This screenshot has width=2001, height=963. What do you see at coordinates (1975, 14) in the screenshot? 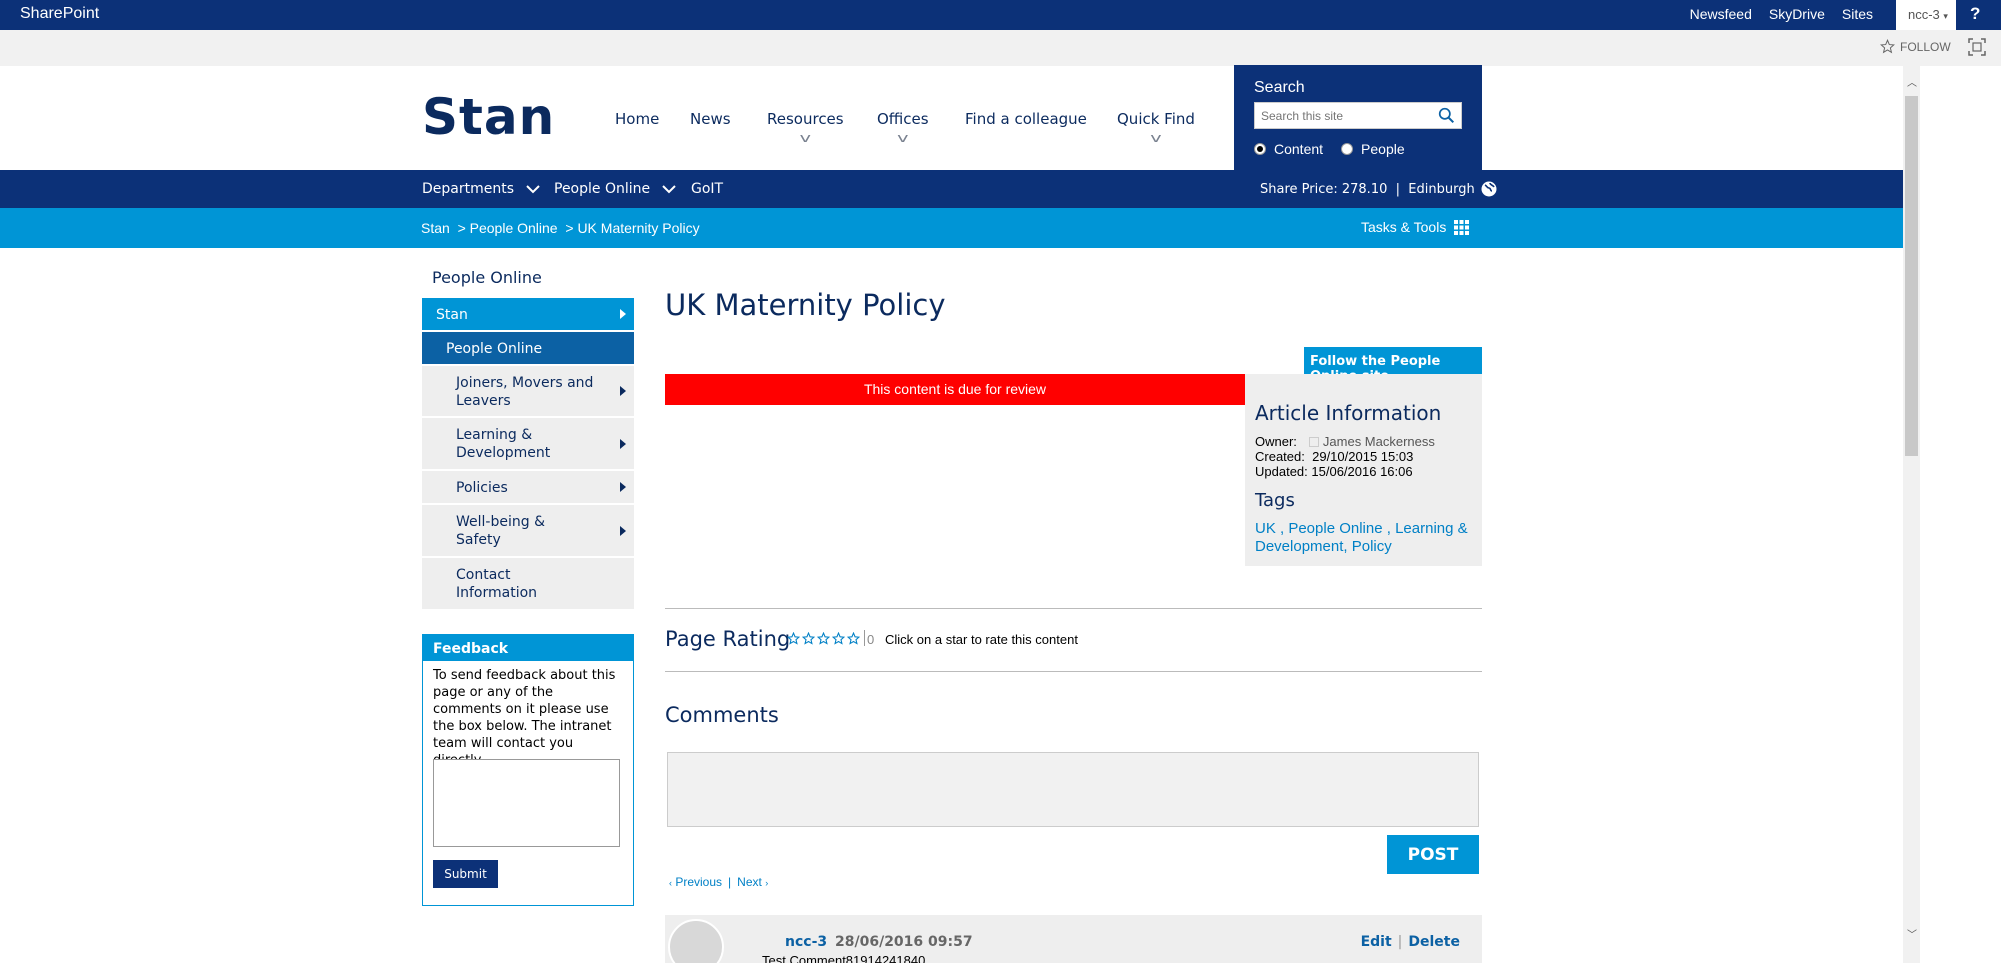
I see `help-icon: ?` at bounding box center [1975, 14].